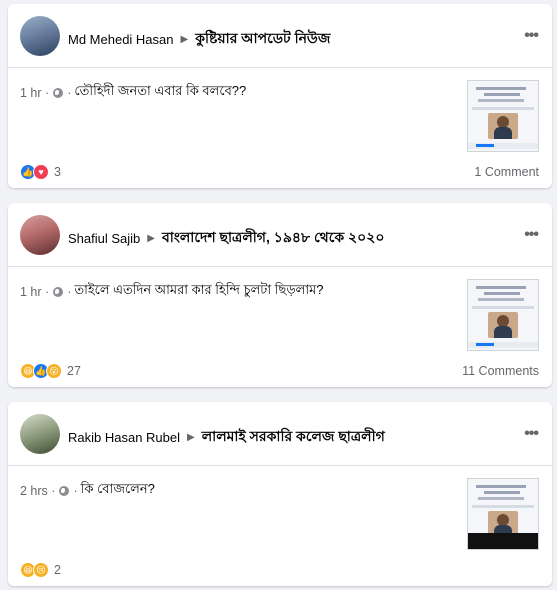  I want to click on post-header-text: Md Mehedi Hasan ▶ কুষ্টিয়ার আপডেট নিউজ, so click(199, 39).